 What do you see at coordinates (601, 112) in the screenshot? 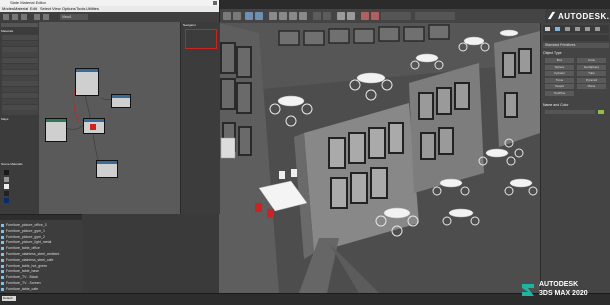
I see `object-color-swatch` at bounding box center [601, 112].